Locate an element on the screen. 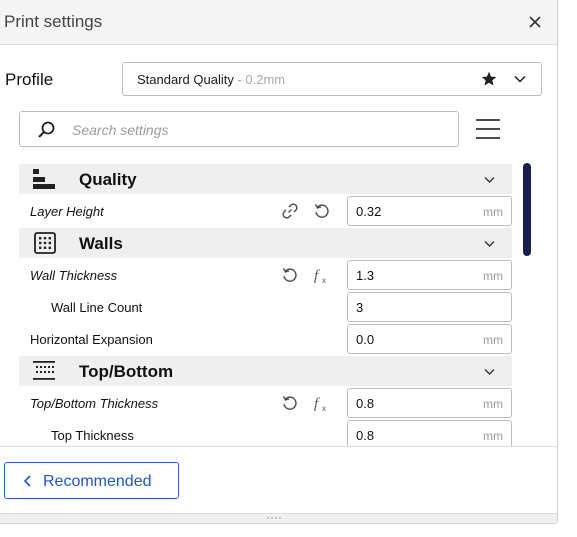 The image size is (577, 537). walls-icon is located at coordinates (45, 243).